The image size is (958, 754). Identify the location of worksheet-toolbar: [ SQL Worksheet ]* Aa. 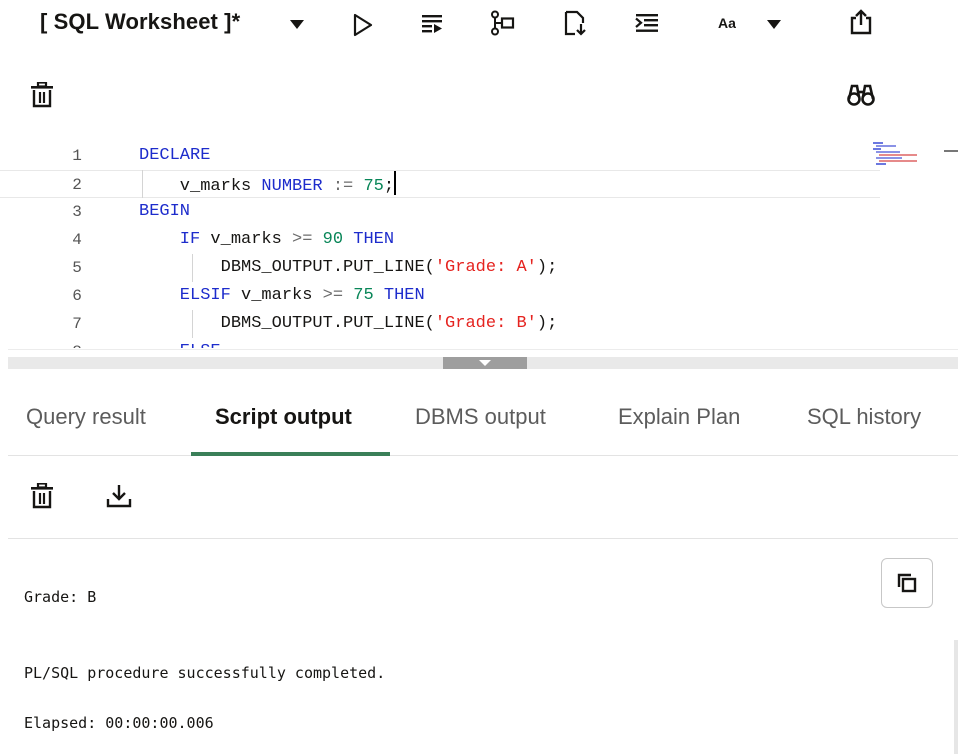
(479, 26).